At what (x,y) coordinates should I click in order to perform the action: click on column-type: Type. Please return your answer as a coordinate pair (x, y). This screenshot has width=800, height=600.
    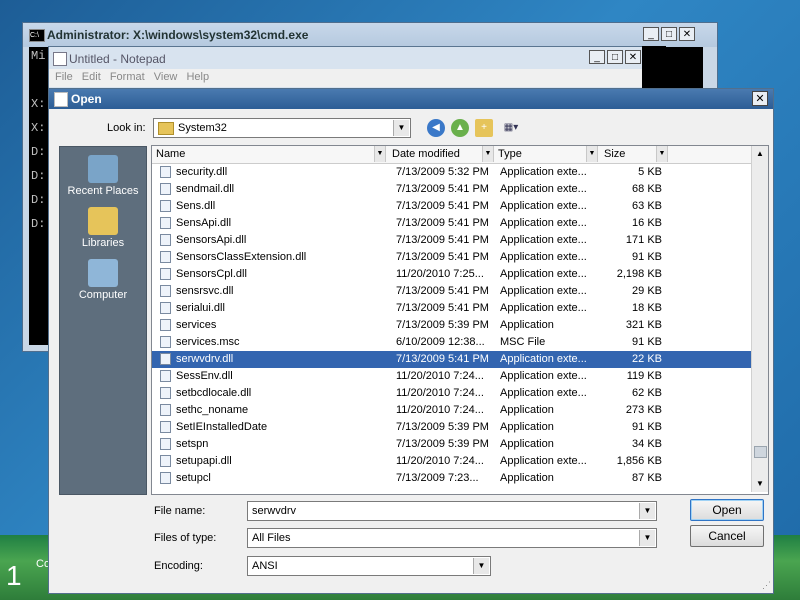
    Looking at the image, I should click on (510, 154).